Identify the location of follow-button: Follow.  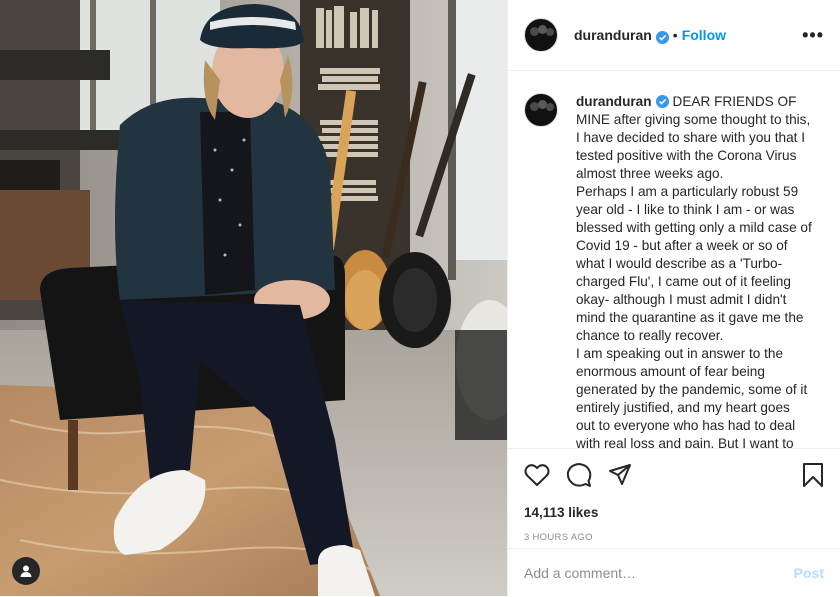
(704, 35).